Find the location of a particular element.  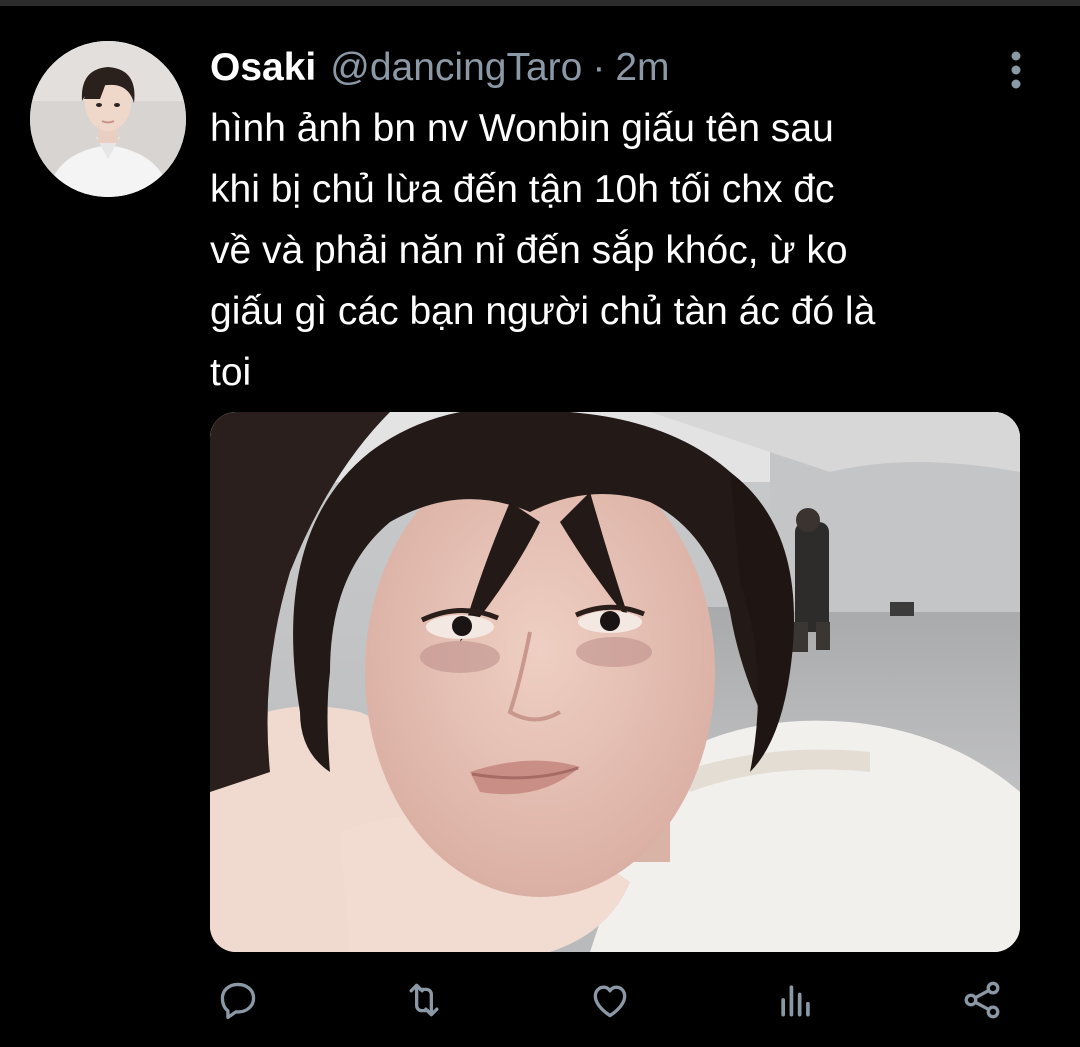

analytics-button is located at coordinates (796, 1000).